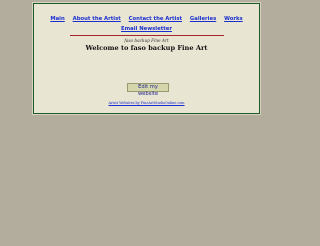 The image size is (320, 246). I want to click on nav-second-row: Email Newsletter, so click(146, 29).